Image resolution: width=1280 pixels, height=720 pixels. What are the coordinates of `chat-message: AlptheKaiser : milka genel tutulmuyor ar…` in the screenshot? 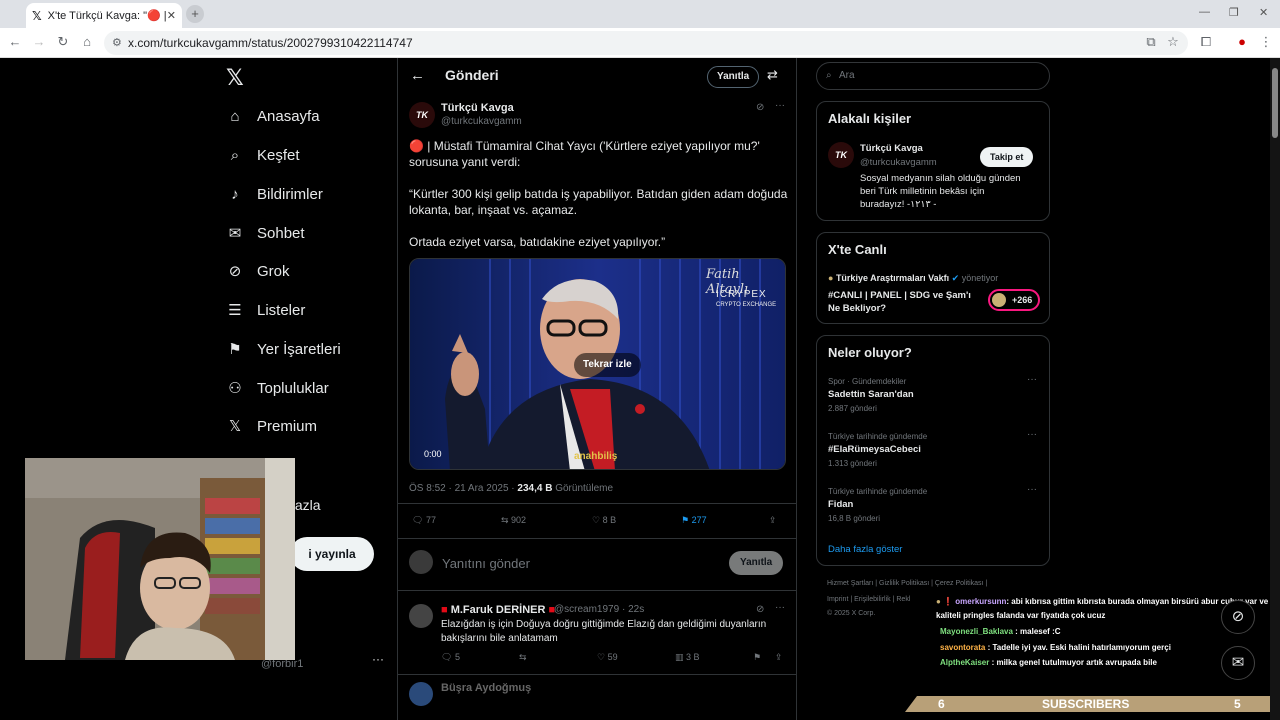 It's located at (1048, 662).